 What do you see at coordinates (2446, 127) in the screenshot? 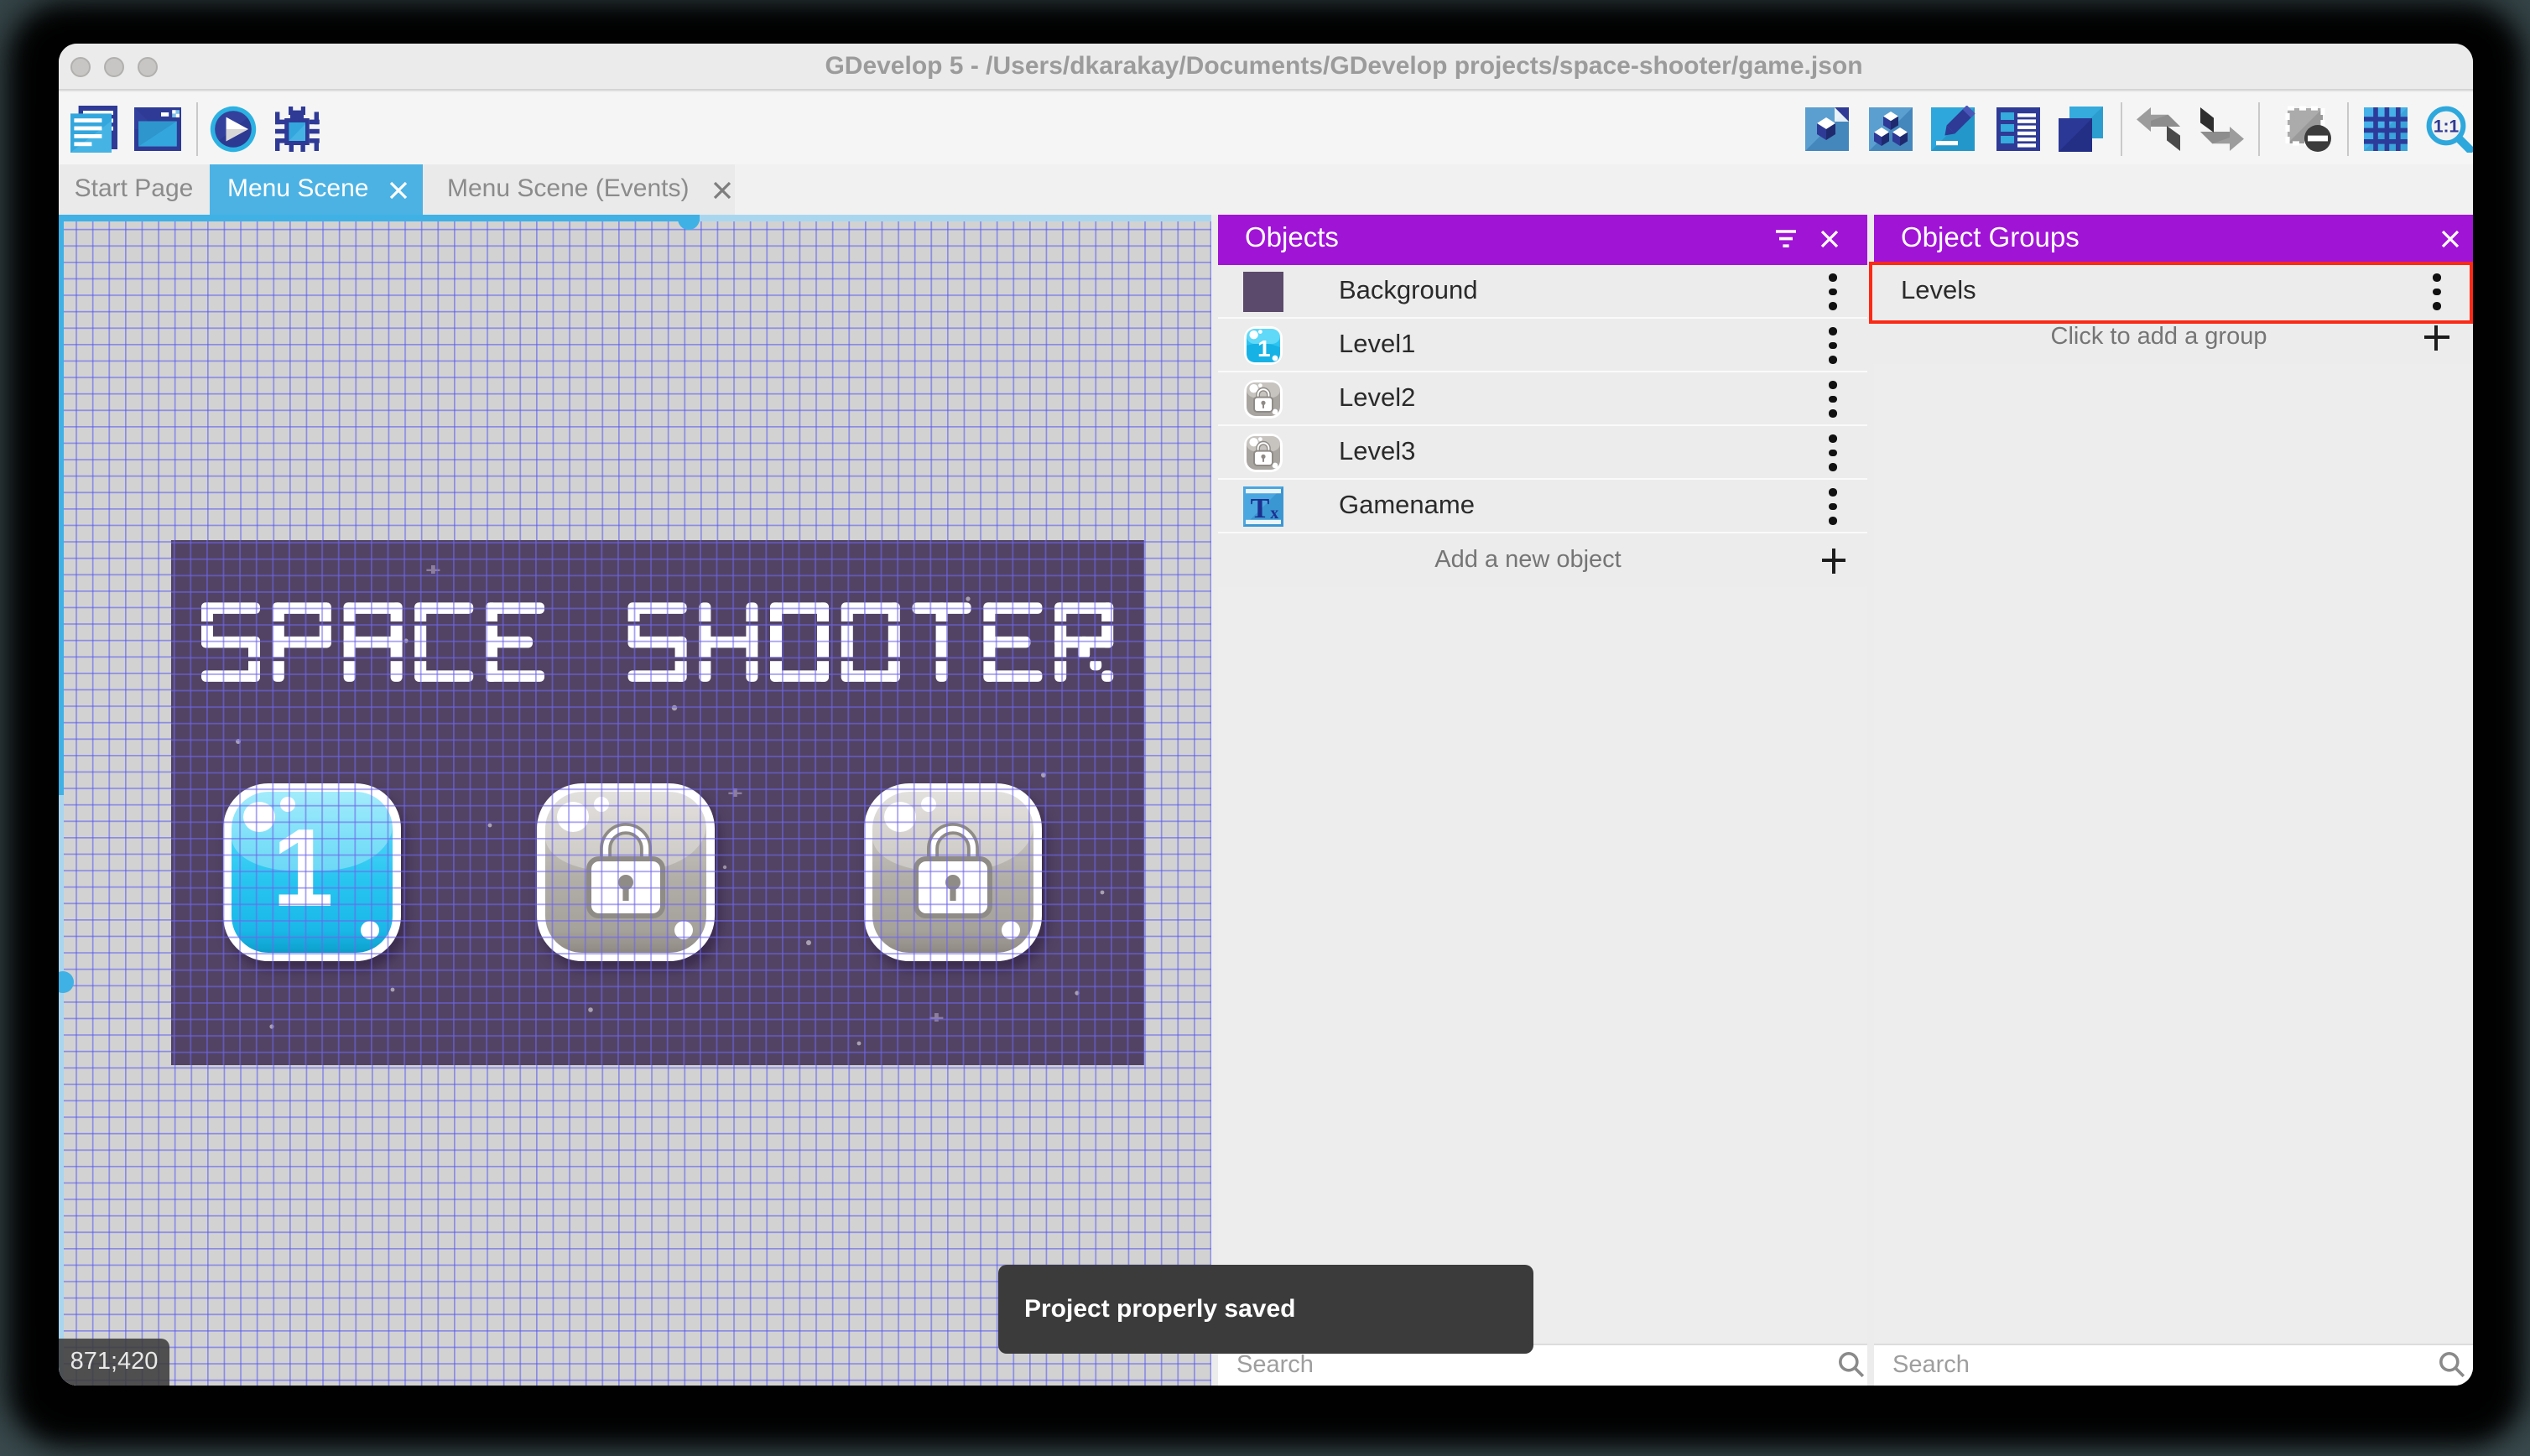
I see `svg-text: 1:1` at bounding box center [2446, 127].